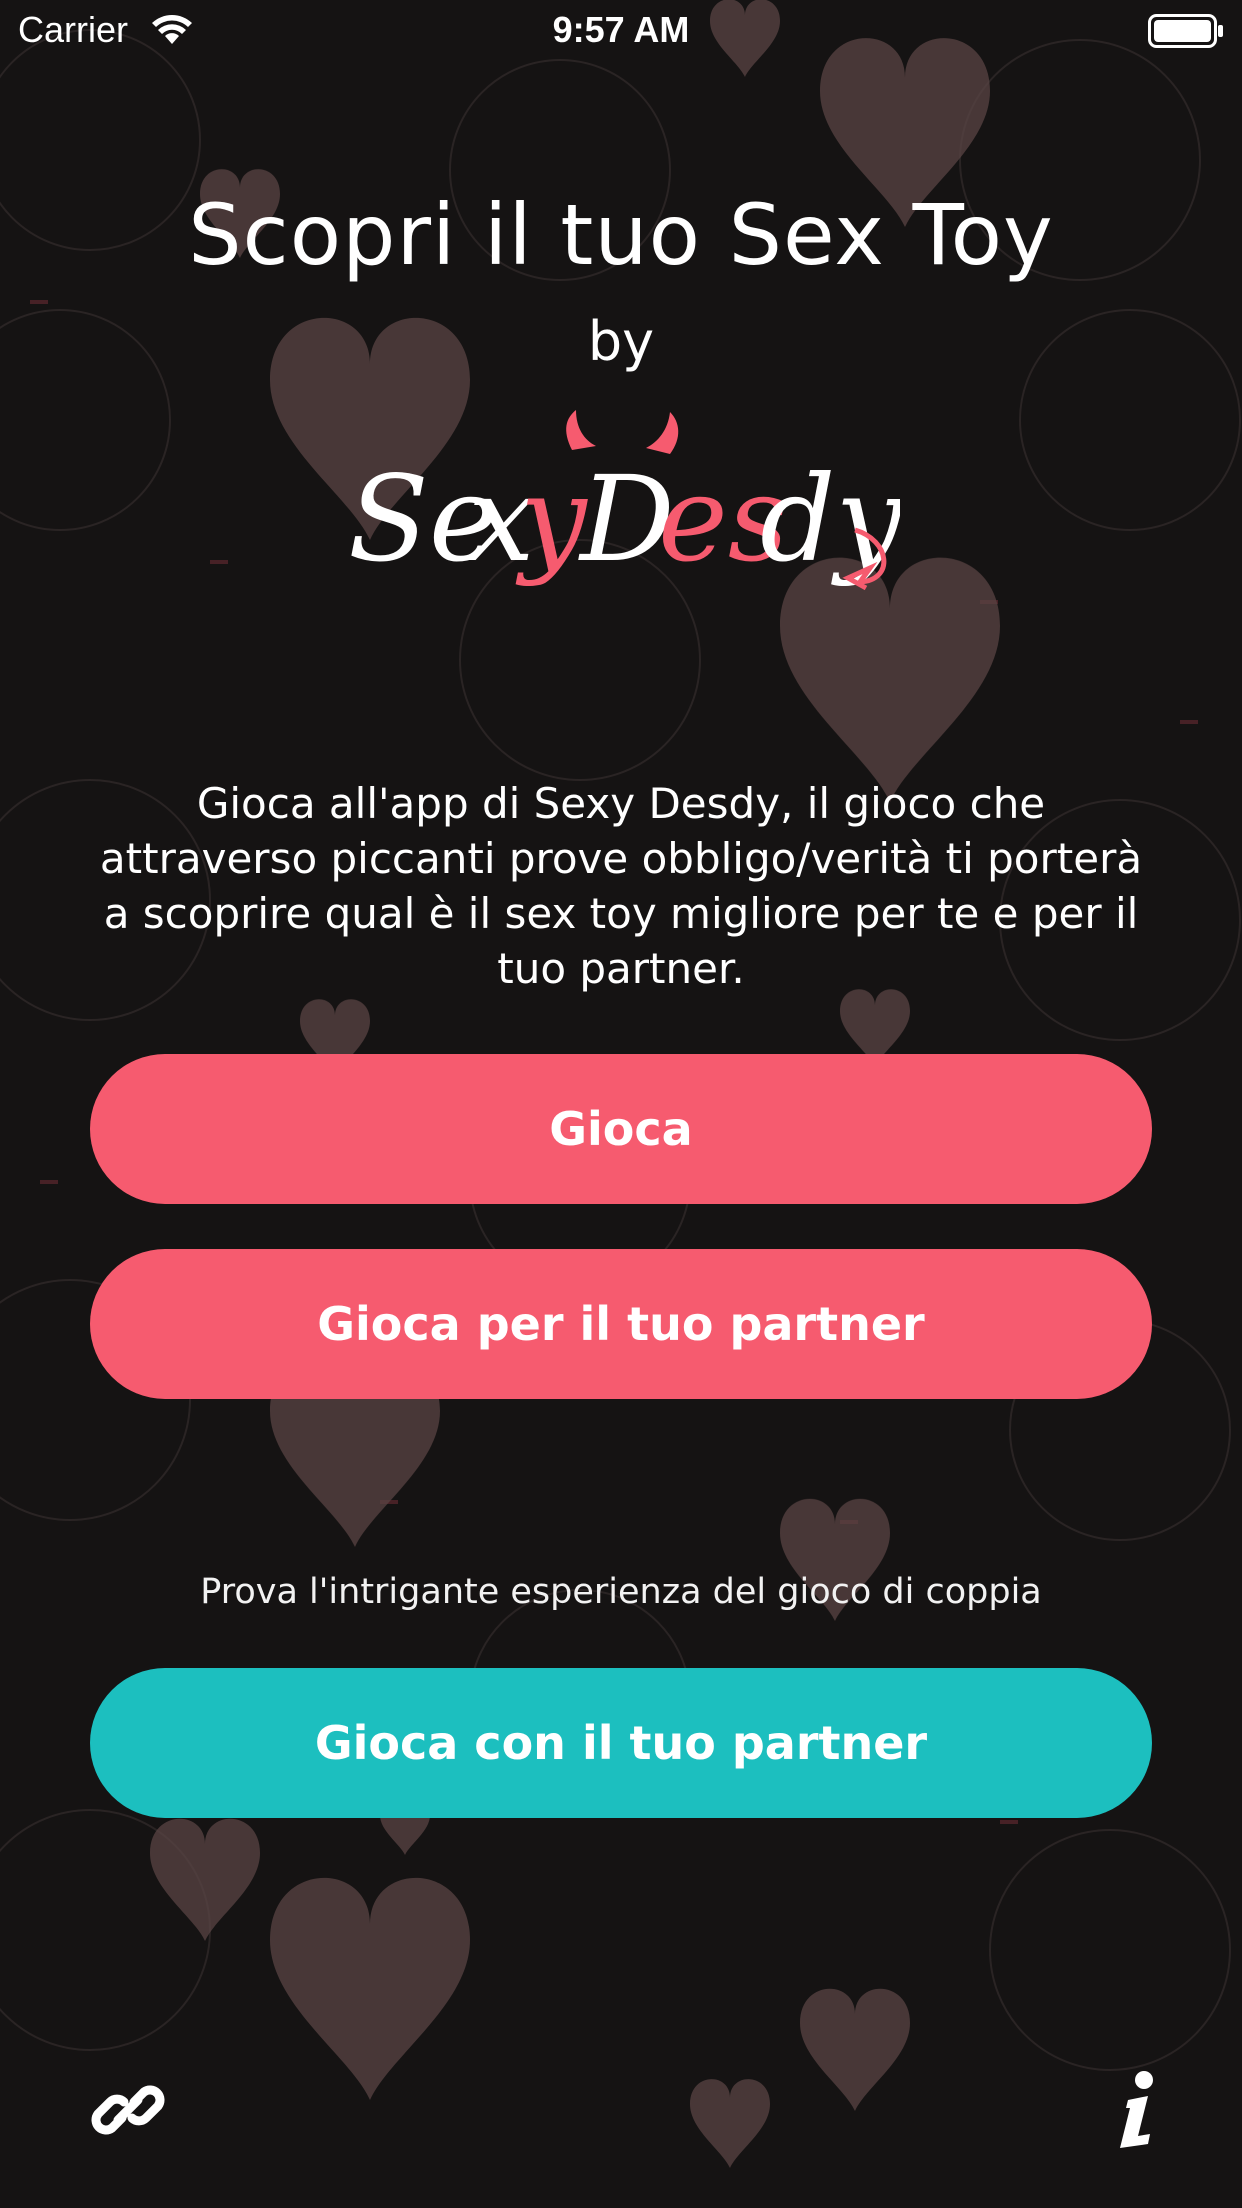 This screenshot has height=2208, width=1242. Describe the element at coordinates (621, 235) in the screenshot. I see `page-title: Scopri il tuo Sex Toy` at that location.